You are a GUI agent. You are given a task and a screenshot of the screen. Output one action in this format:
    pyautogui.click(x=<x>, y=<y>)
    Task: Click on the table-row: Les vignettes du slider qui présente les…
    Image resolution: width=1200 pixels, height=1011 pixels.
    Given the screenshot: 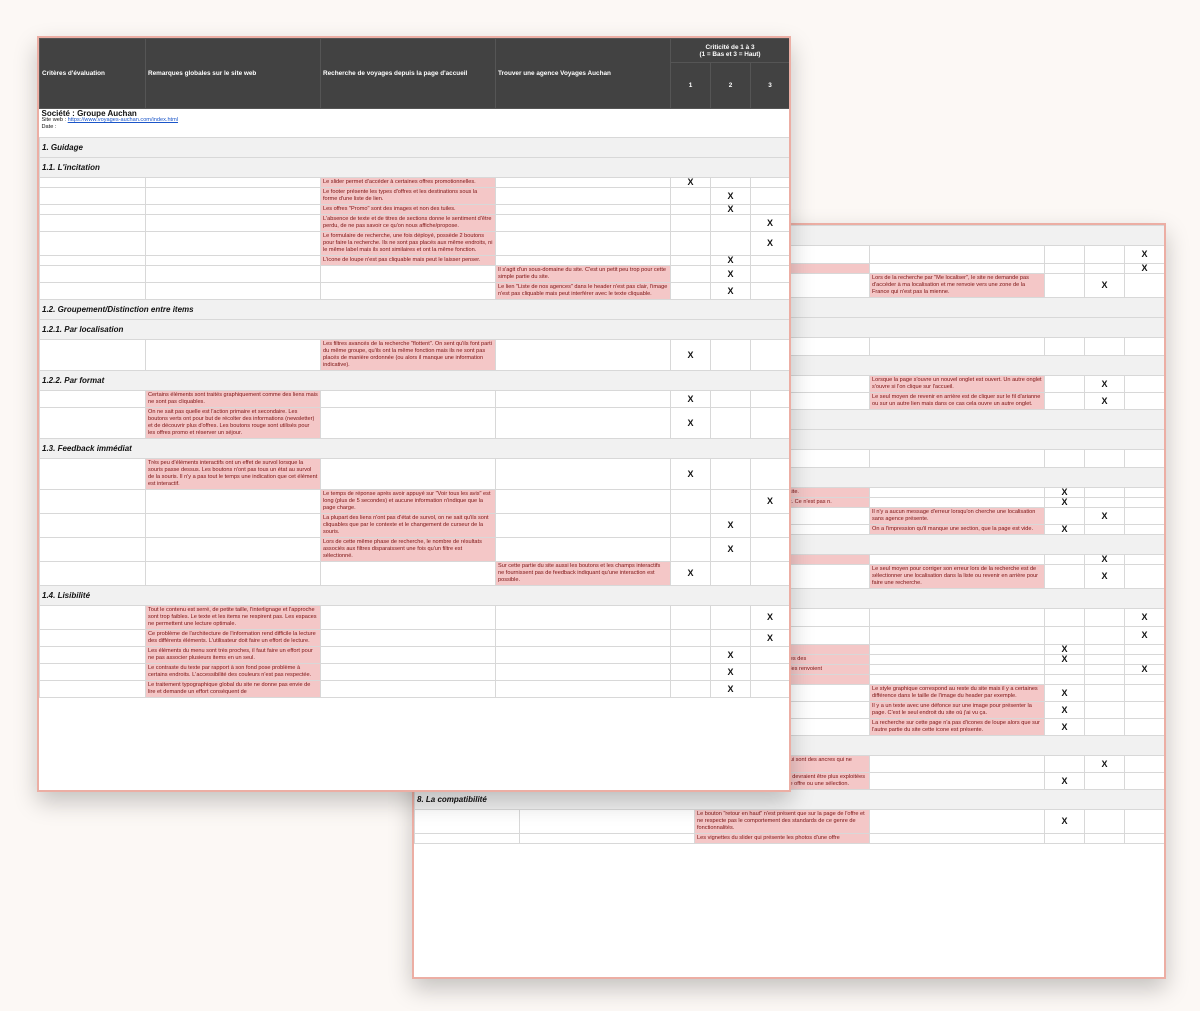 What is the action you would take?
    pyautogui.click(x=789, y=838)
    